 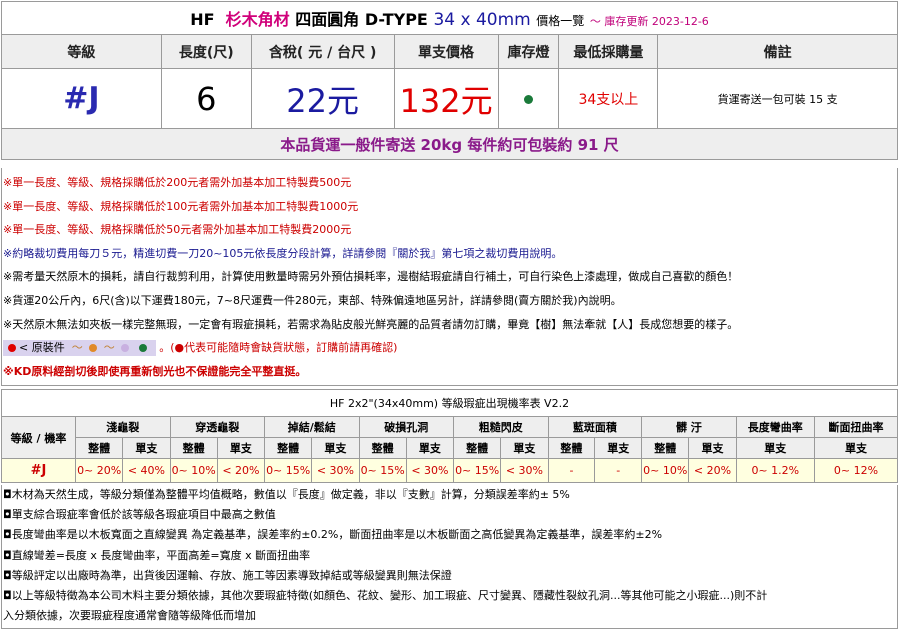 I want to click on product-single-price: 132元, so click(x=446, y=98).